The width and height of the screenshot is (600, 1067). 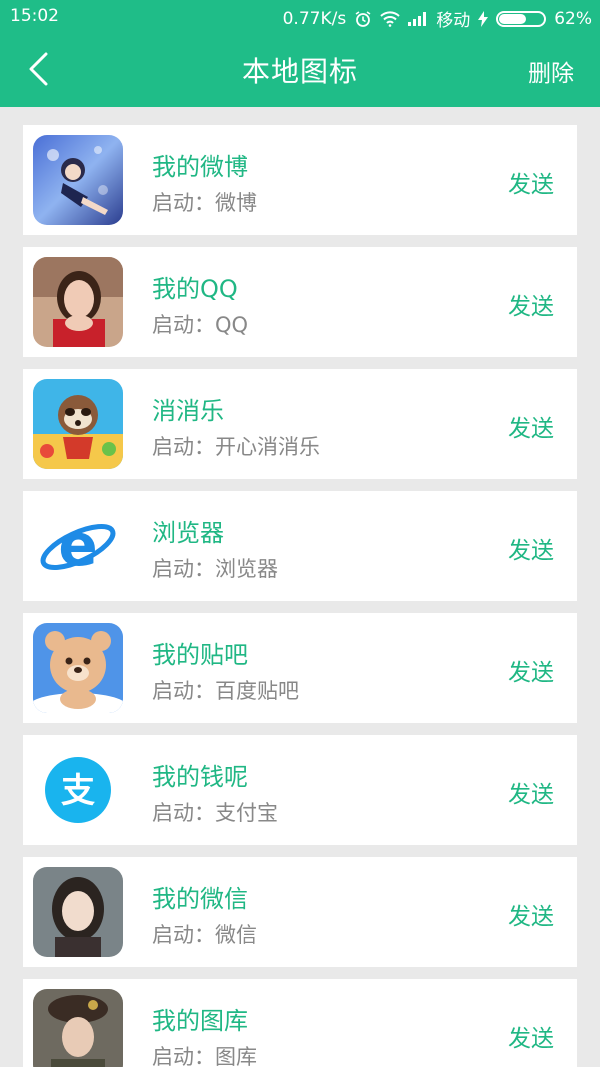 What do you see at coordinates (200, 325) in the screenshot?
I see `item-subtitle: 启动：QQ` at bounding box center [200, 325].